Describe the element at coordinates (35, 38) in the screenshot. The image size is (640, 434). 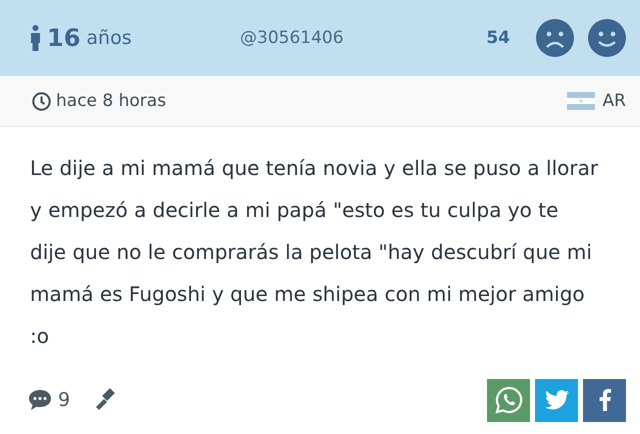
I see `person-icon` at that location.